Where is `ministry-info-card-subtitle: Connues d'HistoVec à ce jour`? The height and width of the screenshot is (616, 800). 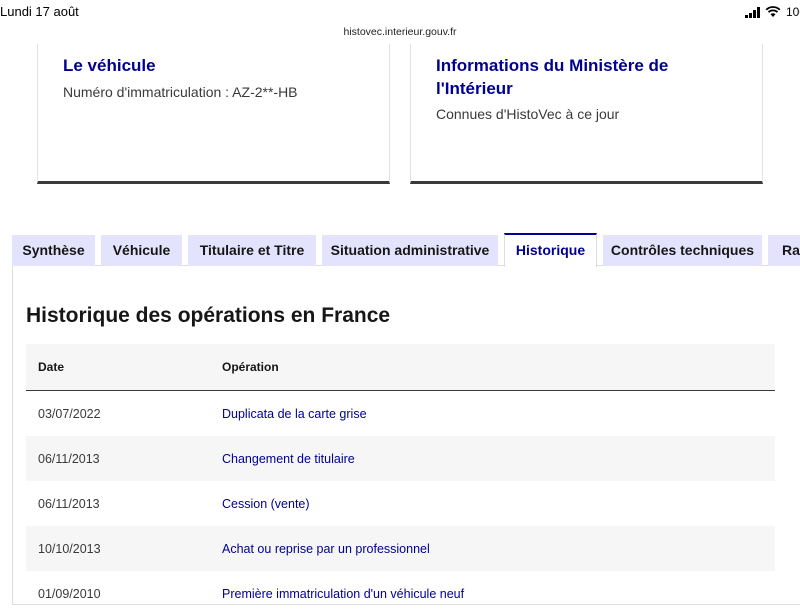 ministry-info-card-subtitle: Connues d'HistoVec à ce jour is located at coordinates (528, 114).